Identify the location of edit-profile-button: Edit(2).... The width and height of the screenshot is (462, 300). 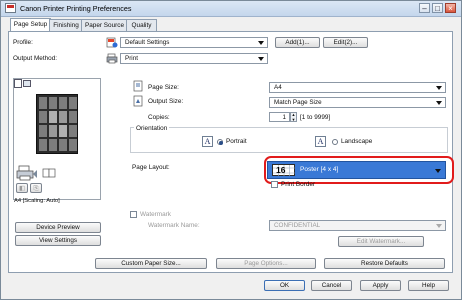
(345, 42).